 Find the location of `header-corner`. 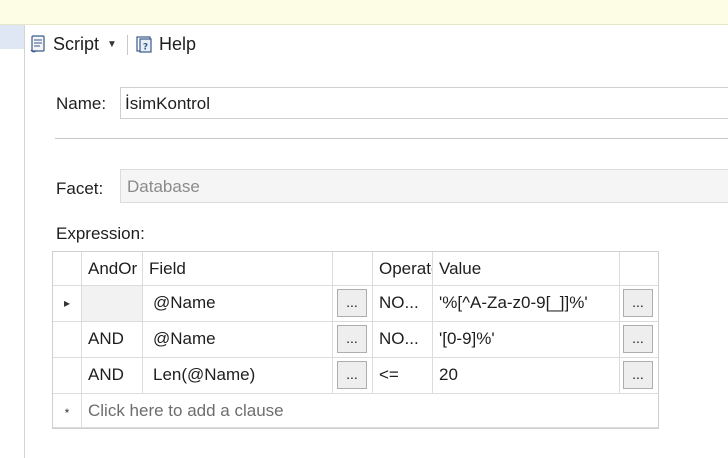

header-corner is located at coordinates (67, 269).